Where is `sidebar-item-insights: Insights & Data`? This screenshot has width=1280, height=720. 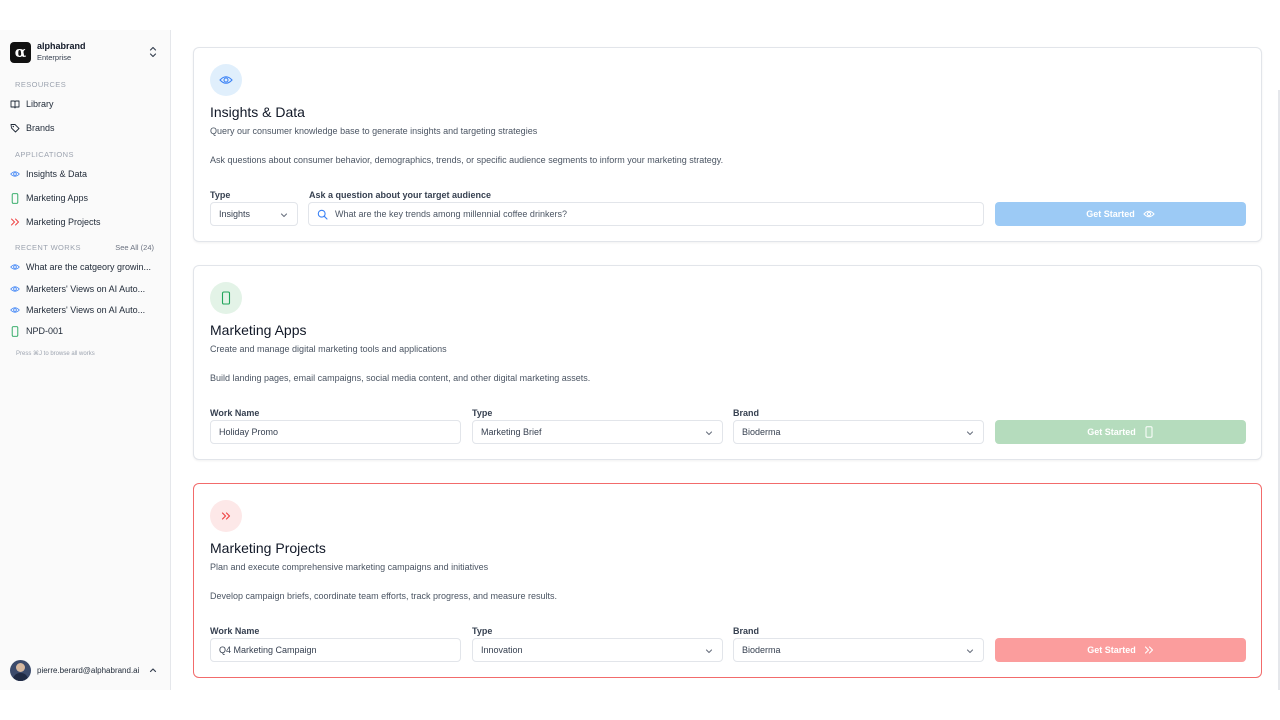
sidebar-item-insights: Insights & Data is located at coordinates (86, 174).